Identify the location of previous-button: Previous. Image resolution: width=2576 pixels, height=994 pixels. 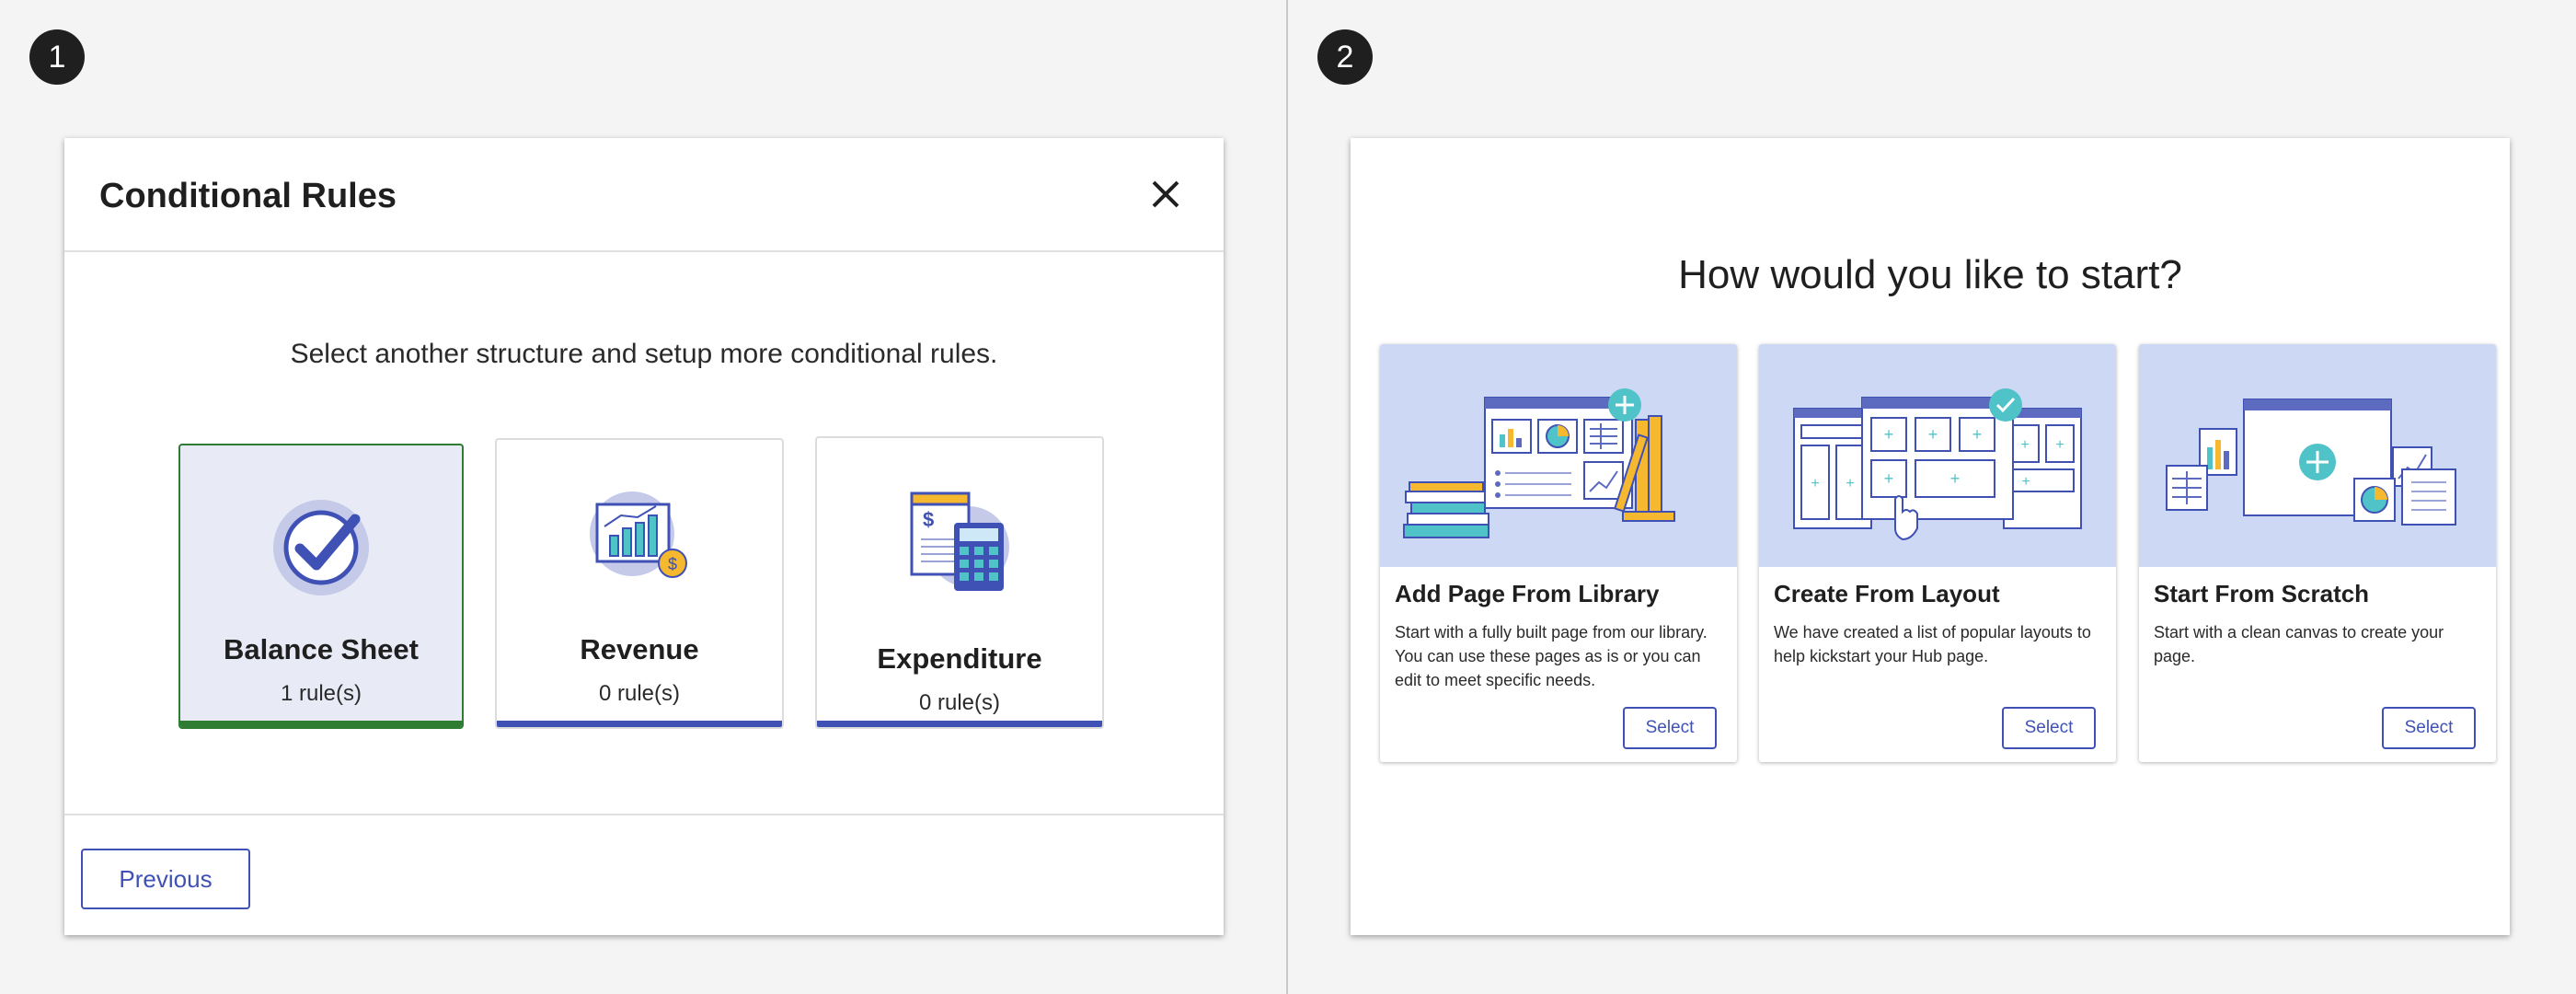
(165, 879).